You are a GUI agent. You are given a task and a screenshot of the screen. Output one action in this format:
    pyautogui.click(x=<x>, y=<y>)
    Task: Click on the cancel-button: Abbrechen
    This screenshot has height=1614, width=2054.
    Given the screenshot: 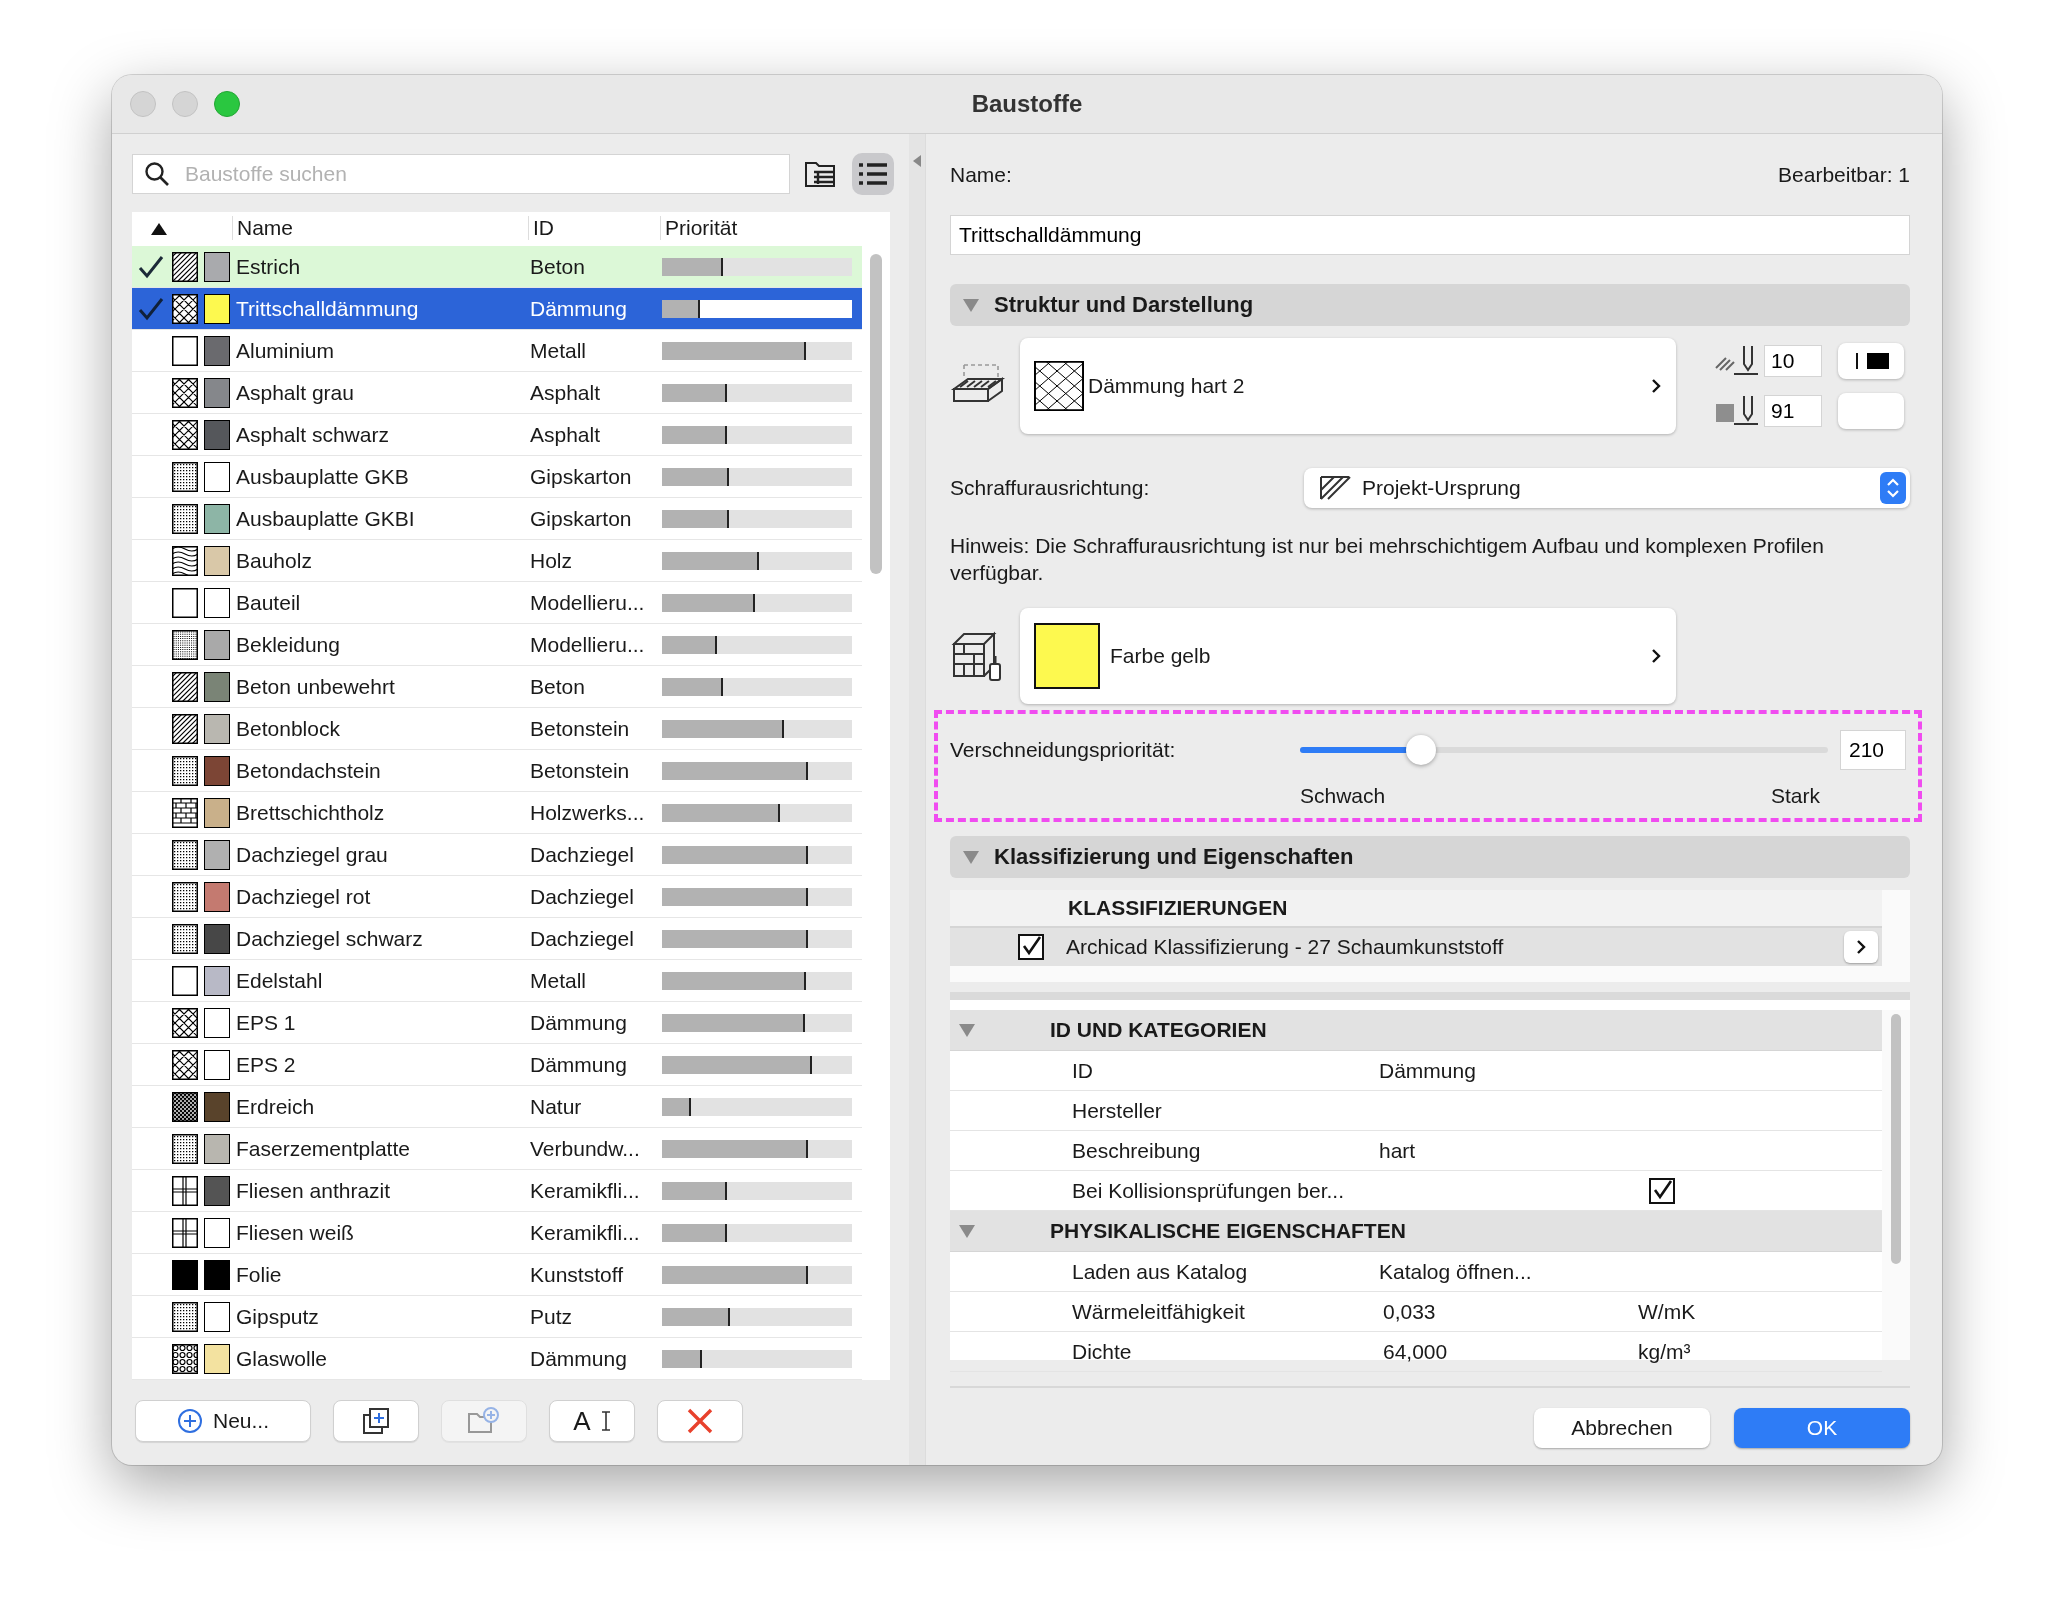 What is the action you would take?
    pyautogui.click(x=1622, y=1428)
    